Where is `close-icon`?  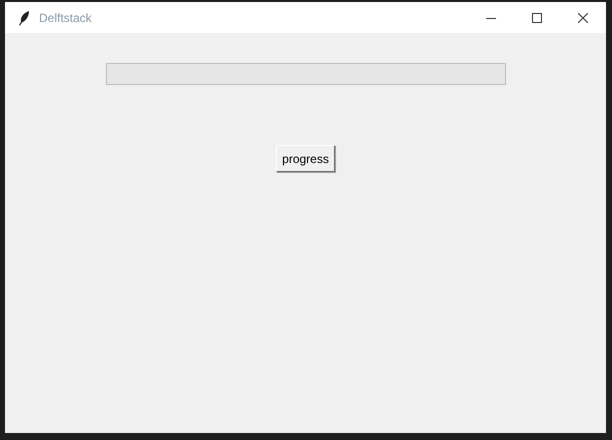
close-icon is located at coordinates (583, 17).